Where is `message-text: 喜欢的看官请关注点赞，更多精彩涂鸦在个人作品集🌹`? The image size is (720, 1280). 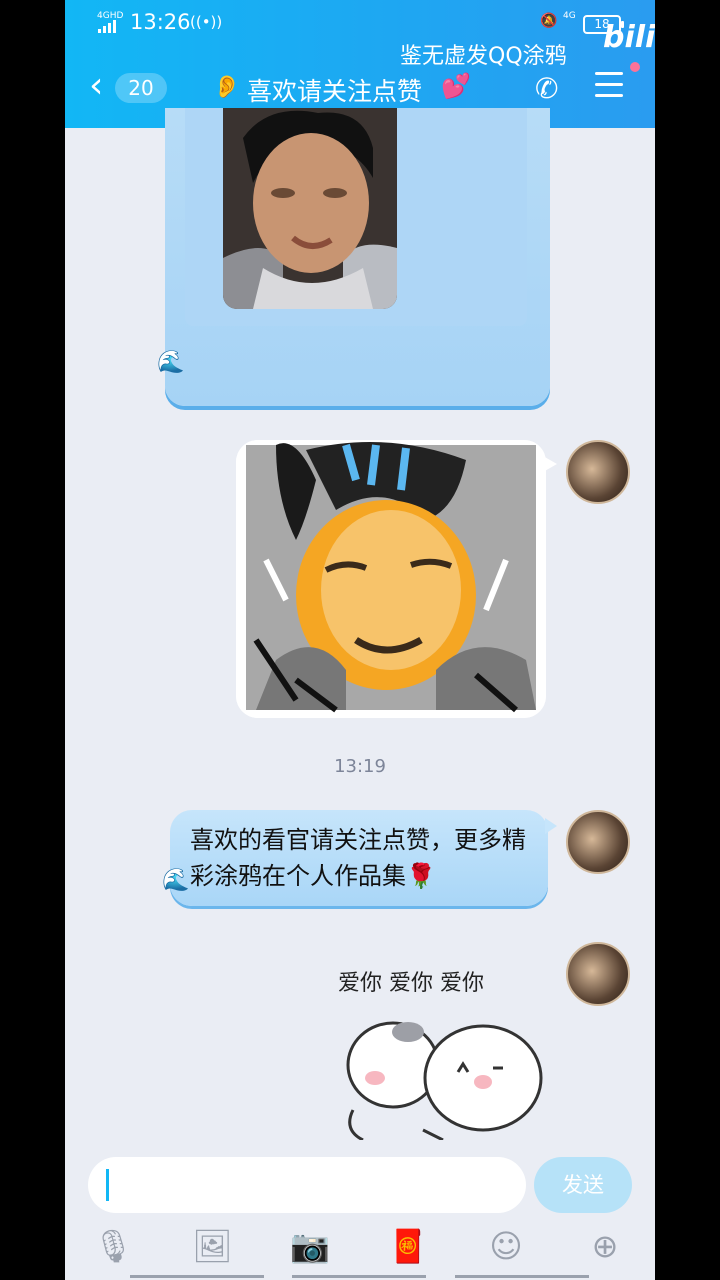
message-text: 喜欢的看官请关注点赞，更多精彩涂鸦在个人作品集🌹 is located at coordinates (358, 858).